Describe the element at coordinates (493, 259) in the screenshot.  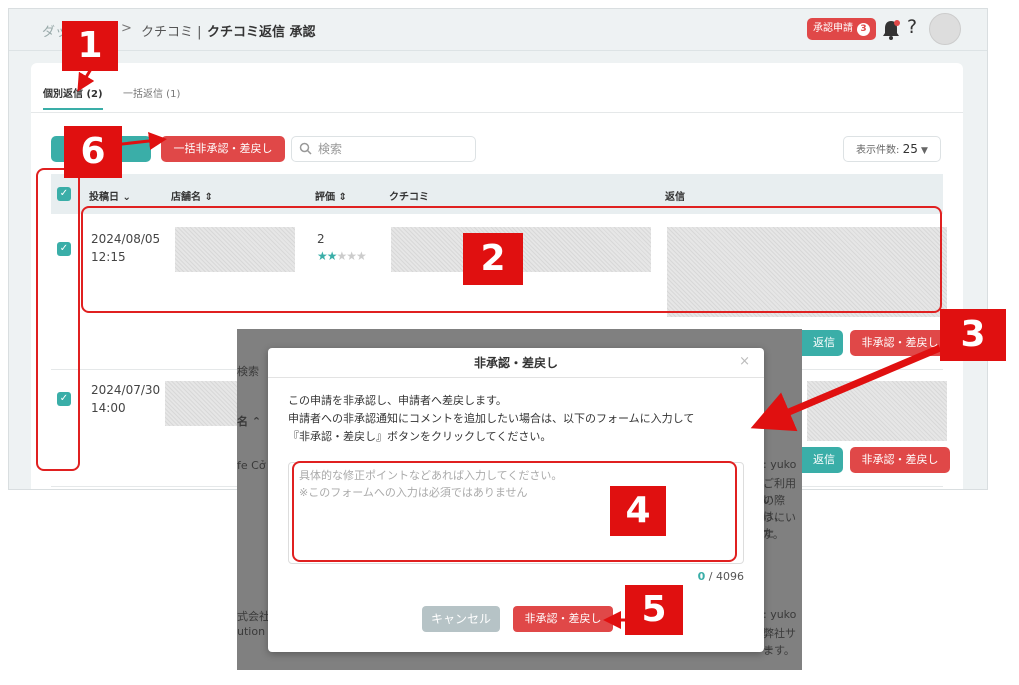
I see `callout-2: 2` at that location.